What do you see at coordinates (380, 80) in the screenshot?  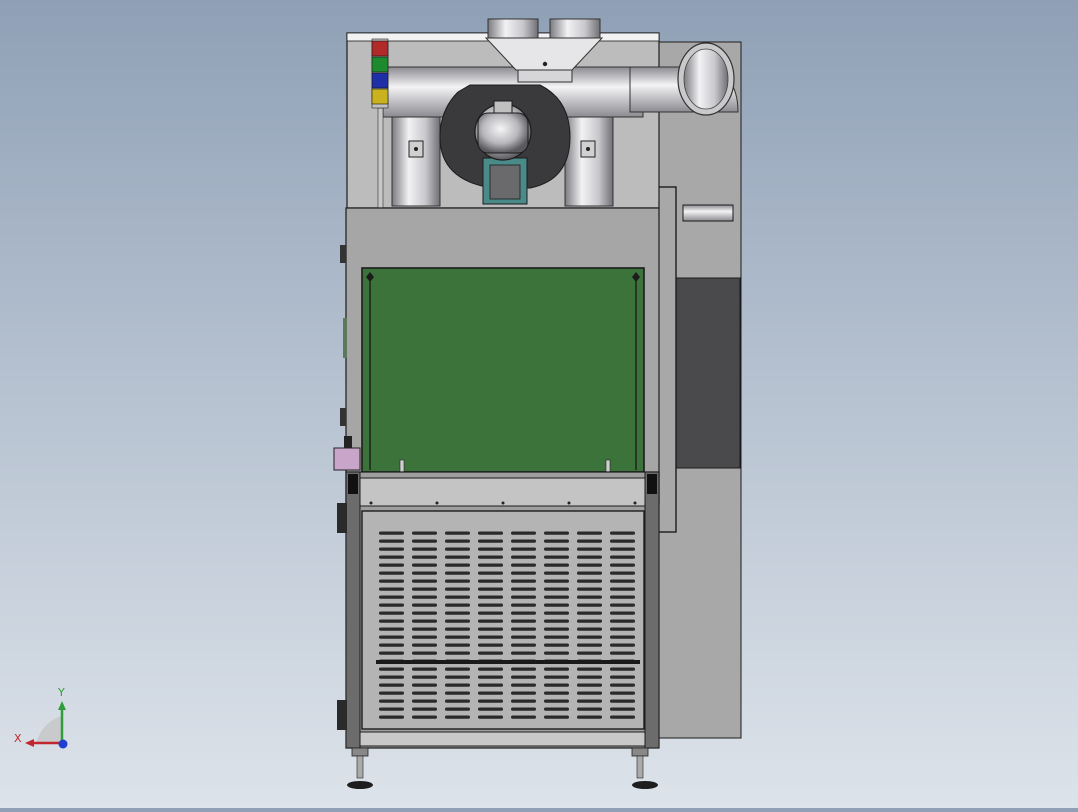 I see `signal-light-blue` at bounding box center [380, 80].